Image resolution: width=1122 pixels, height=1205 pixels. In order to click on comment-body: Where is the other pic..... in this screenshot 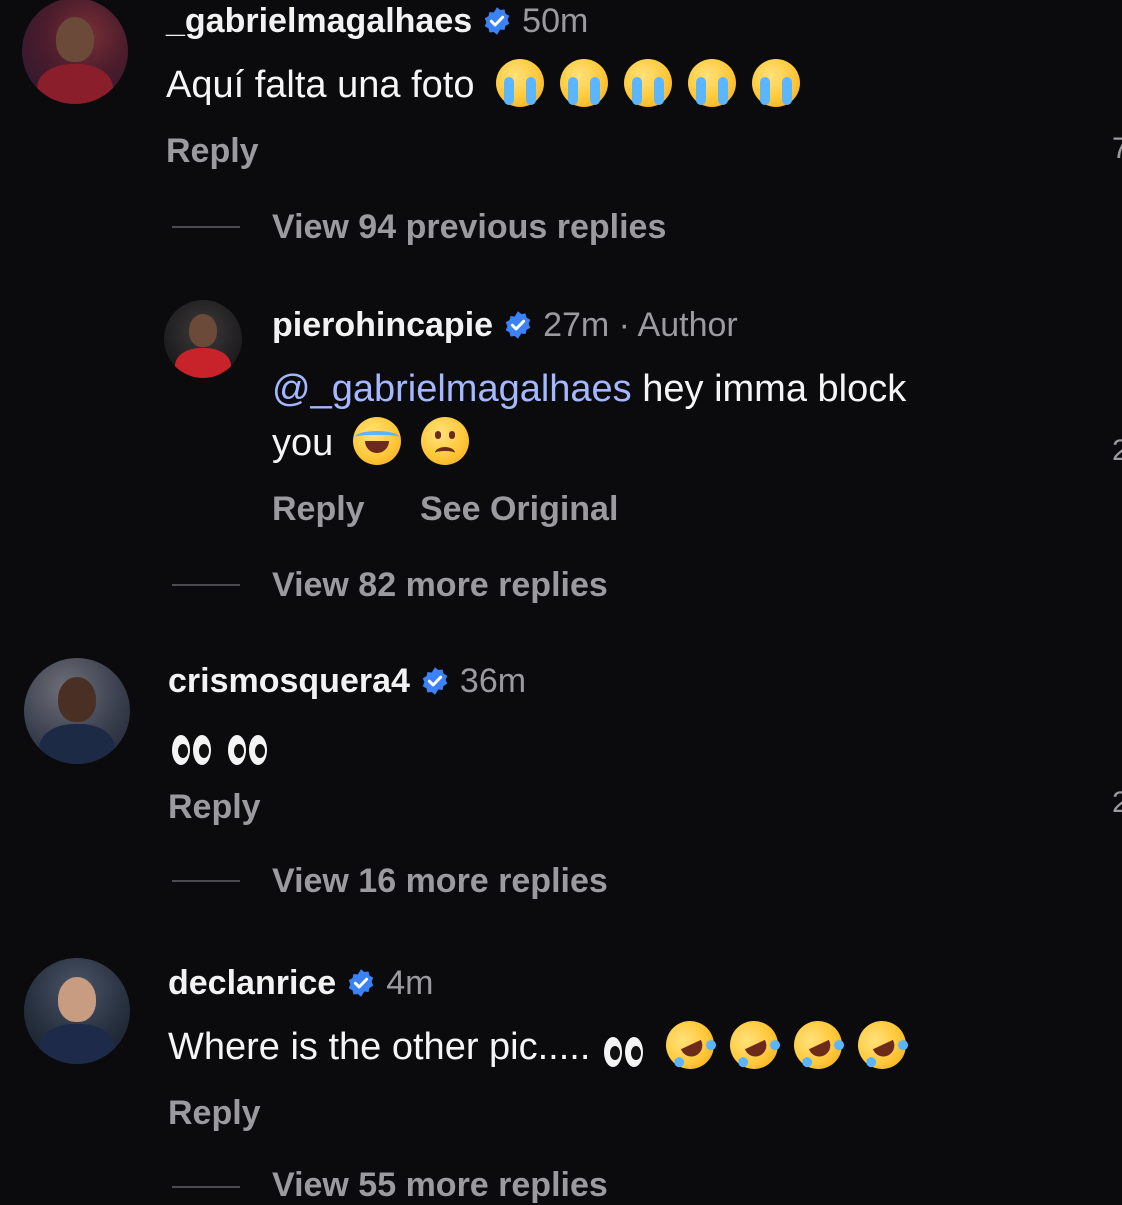, I will do `click(379, 1047)`.